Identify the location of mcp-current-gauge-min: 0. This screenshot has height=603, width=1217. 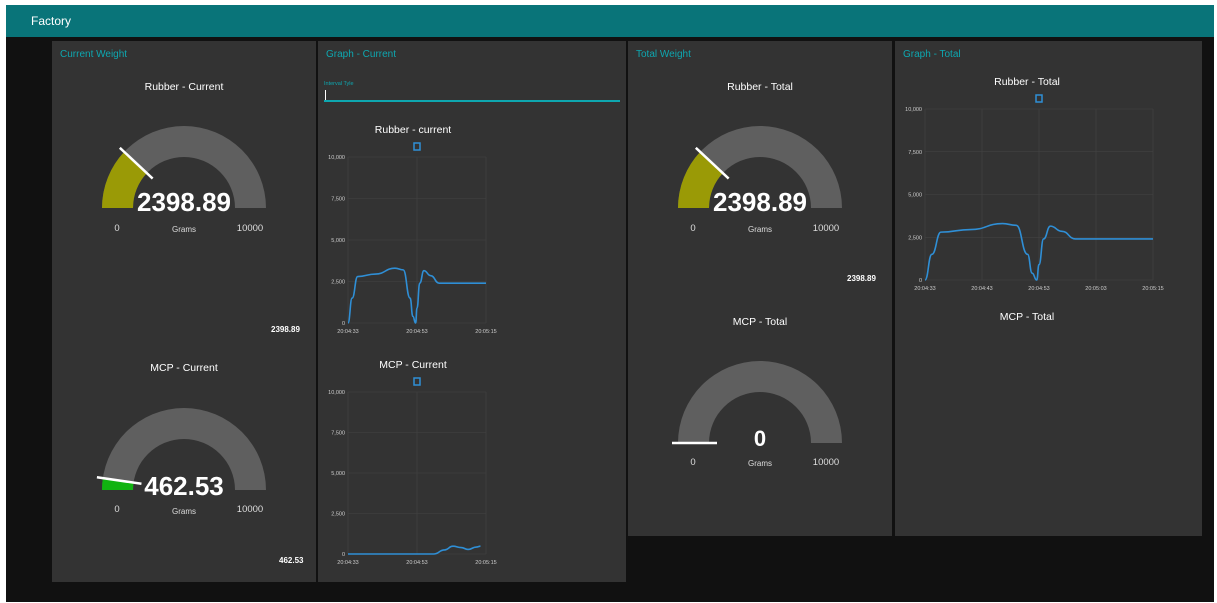
(117, 509).